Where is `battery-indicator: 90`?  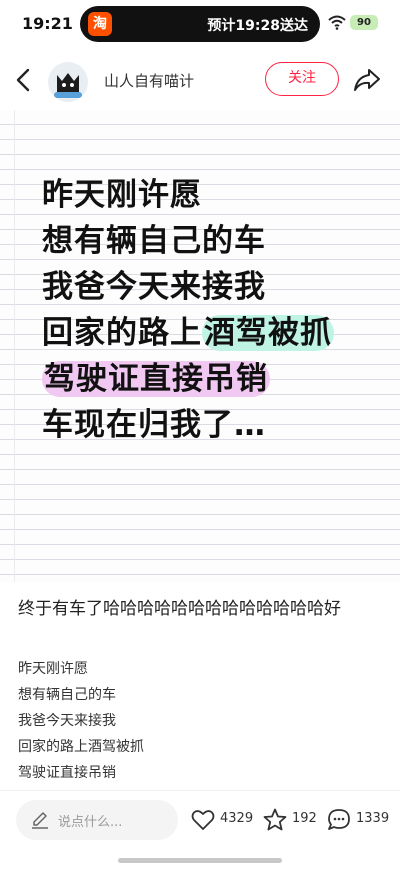
battery-indicator: 90 is located at coordinates (364, 22).